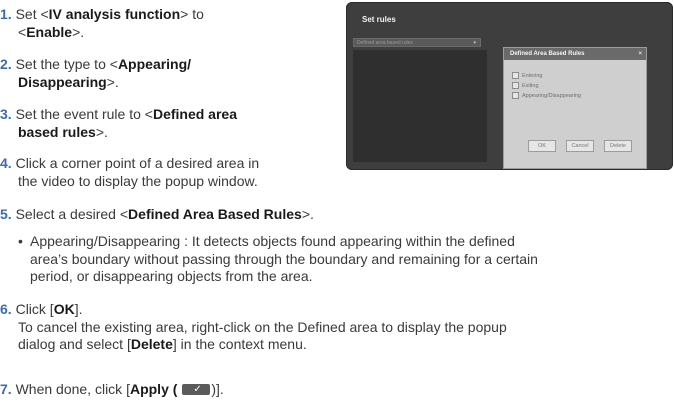 This screenshot has height=412, width=674. What do you see at coordinates (618, 146) in the screenshot?
I see `delete-button: Delete` at bounding box center [618, 146].